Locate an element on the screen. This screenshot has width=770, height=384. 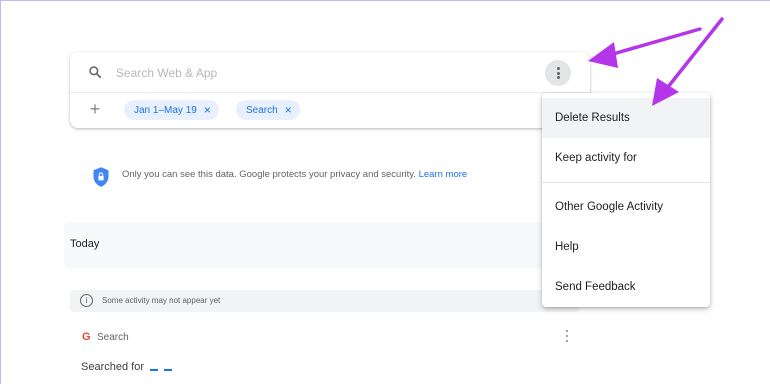
search-icon is located at coordinates (95, 72).